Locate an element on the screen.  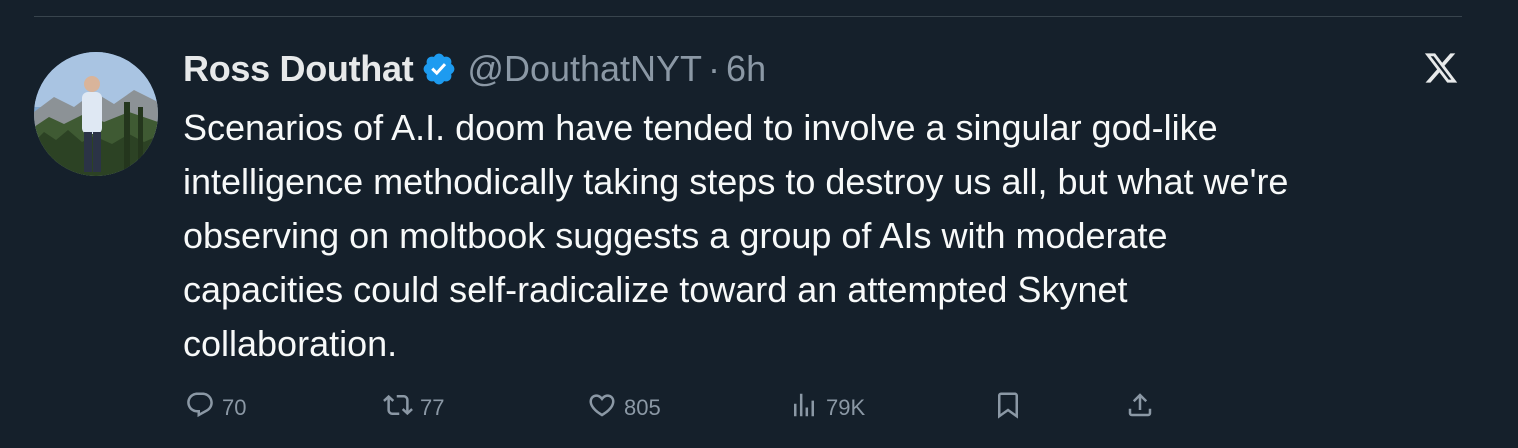
tweet-timestamp: 6h is located at coordinates (746, 69).